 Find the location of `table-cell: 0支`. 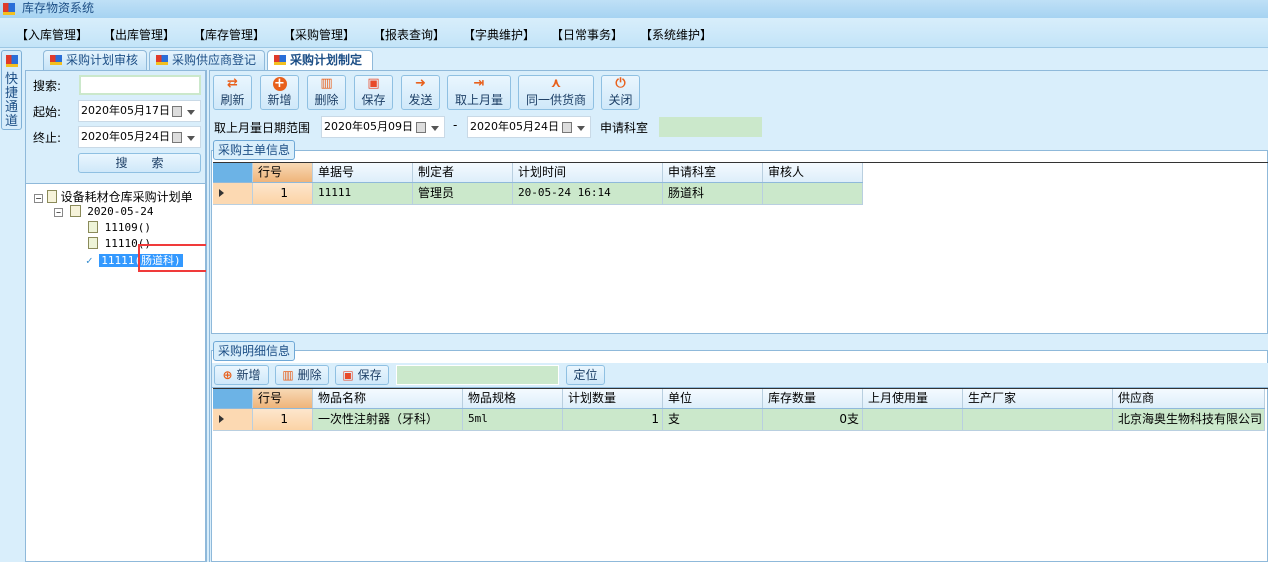

table-cell: 0支 is located at coordinates (813, 419).